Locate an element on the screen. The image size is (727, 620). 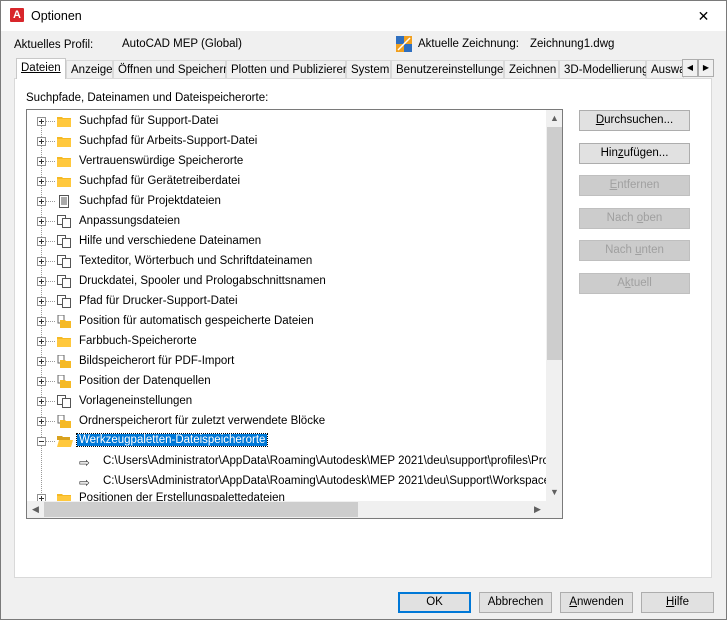
tab-scroll-left-button: ◀ is located at coordinates (690, 68).